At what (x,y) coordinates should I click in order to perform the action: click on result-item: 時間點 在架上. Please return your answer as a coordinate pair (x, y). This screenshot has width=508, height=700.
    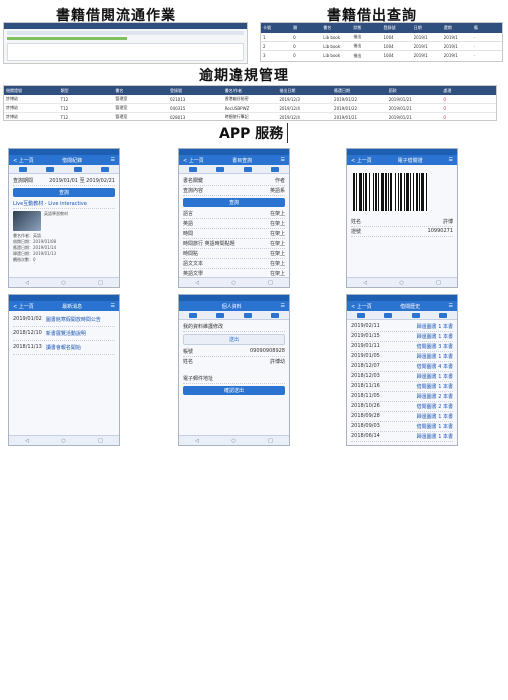
    Looking at the image, I should click on (234, 254).